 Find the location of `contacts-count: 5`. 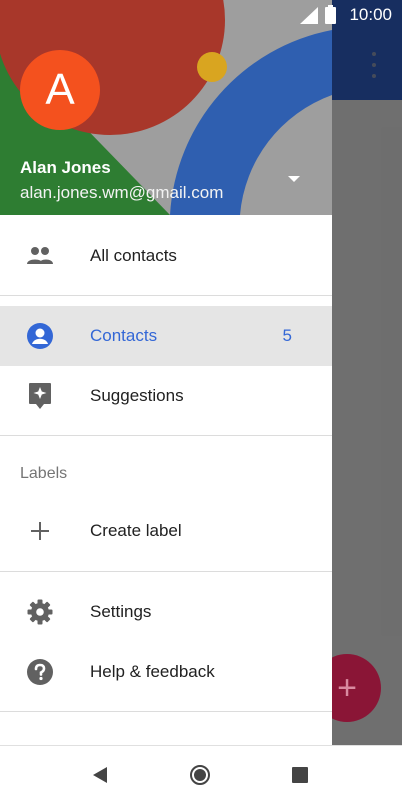

contacts-count: 5 is located at coordinates (287, 335).